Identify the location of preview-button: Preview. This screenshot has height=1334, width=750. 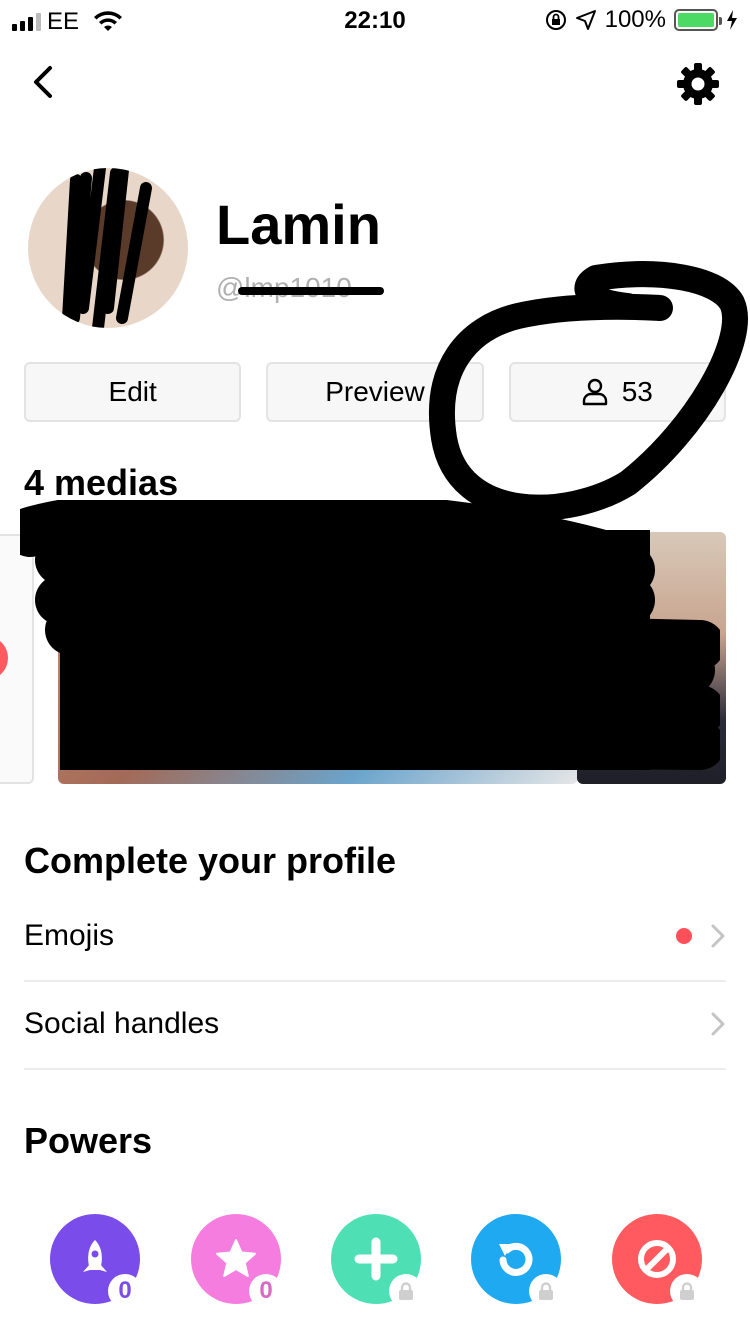
(375, 392).